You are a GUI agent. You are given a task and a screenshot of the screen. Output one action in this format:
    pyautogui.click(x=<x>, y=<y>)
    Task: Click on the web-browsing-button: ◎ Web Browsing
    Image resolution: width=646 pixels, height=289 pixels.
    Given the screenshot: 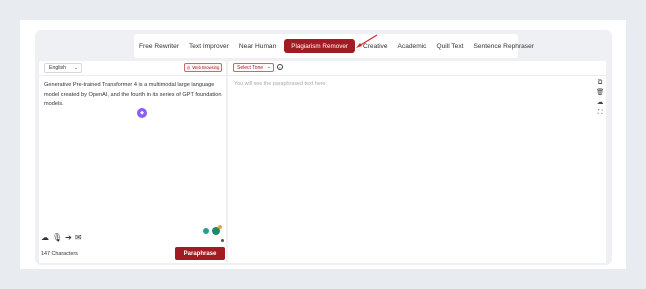 What is the action you would take?
    pyautogui.click(x=203, y=67)
    